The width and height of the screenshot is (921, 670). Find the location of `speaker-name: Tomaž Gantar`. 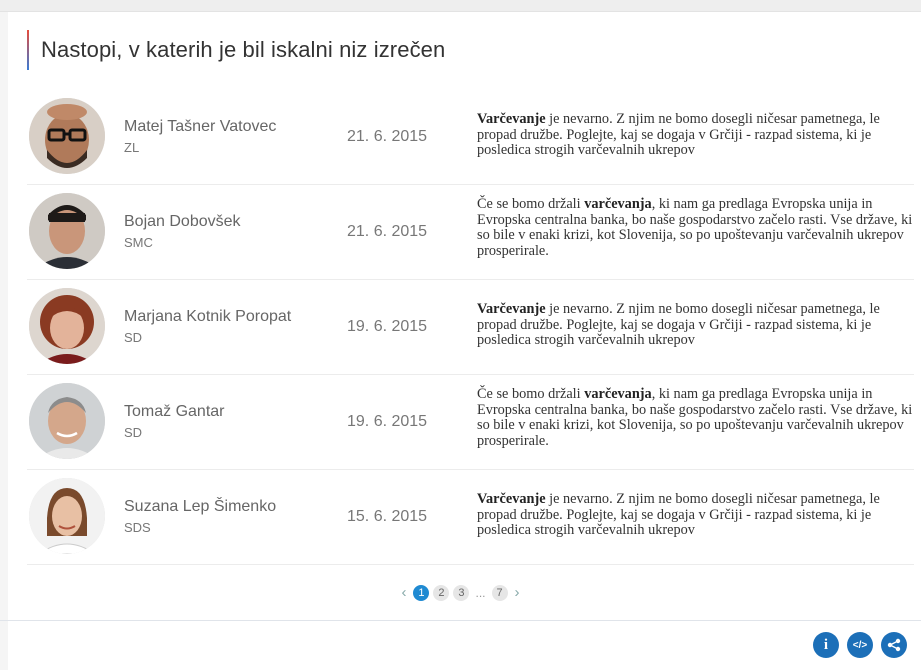

speaker-name: Tomaž Gantar is located at coordinates (174, 412).